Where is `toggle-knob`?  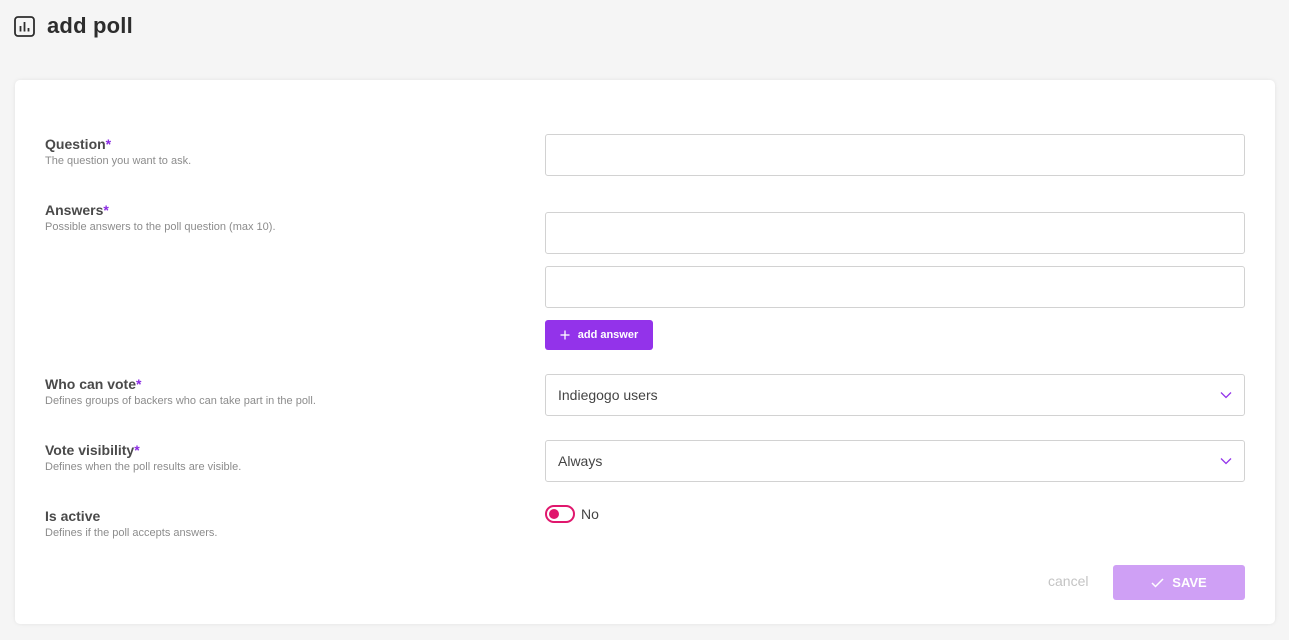
toggle-knob is located at coordinates (554, 514).